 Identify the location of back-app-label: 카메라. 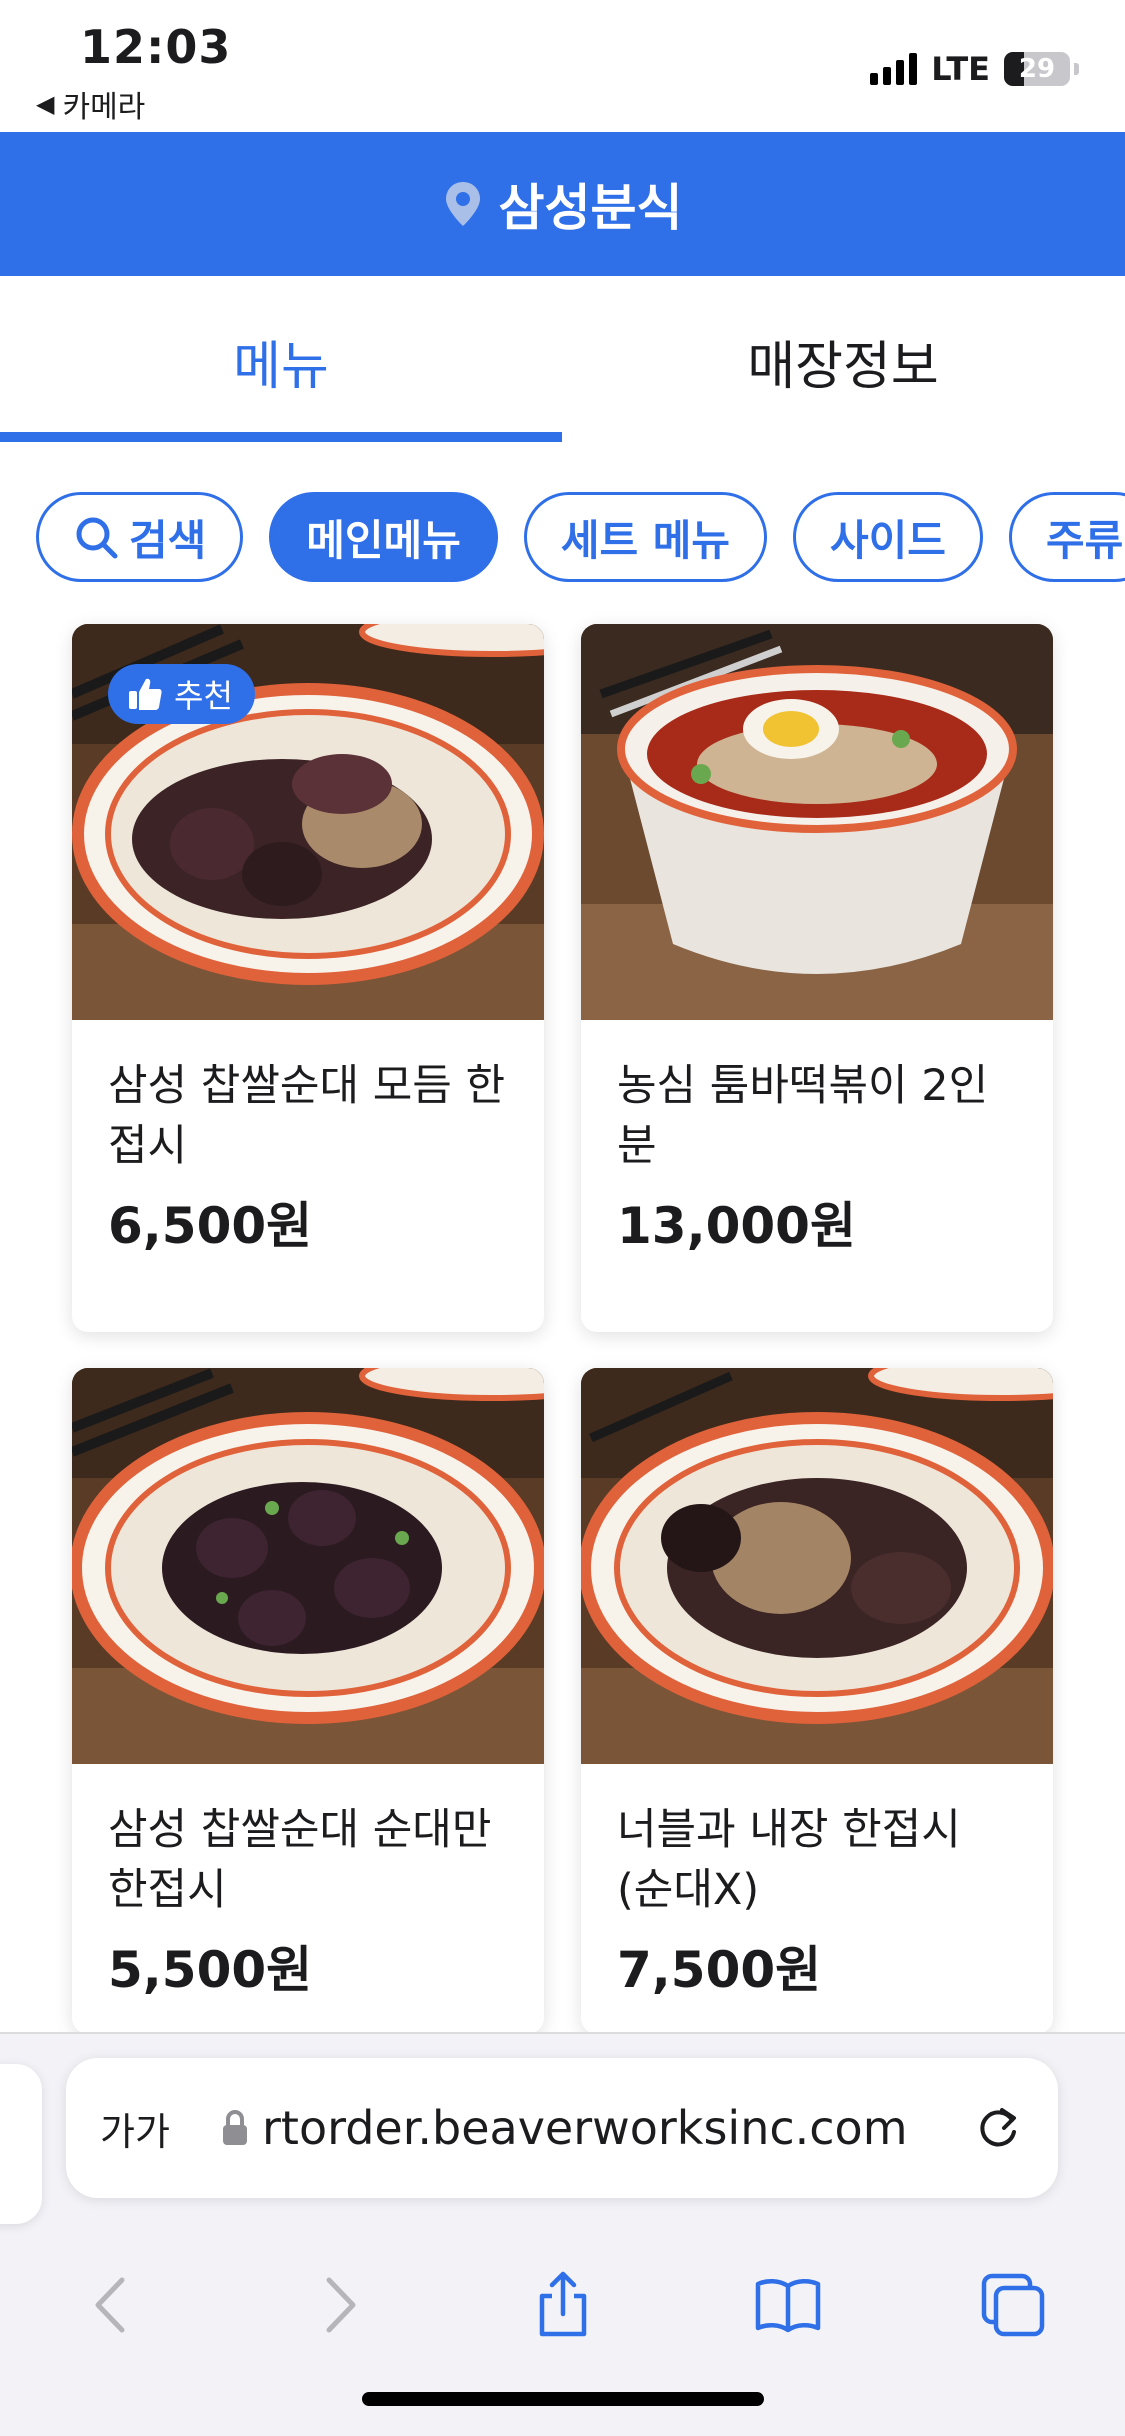
(104, 107).